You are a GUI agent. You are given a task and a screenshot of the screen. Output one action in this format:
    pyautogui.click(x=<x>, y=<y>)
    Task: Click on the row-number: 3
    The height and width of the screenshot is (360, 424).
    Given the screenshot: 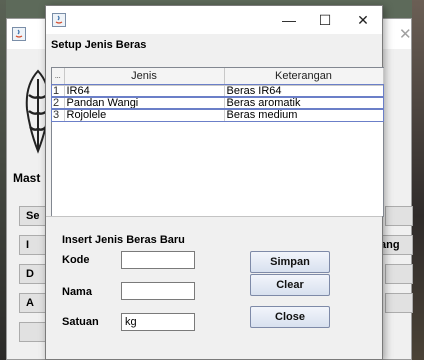 What is the action you would take?
    pyautogui.click(x=58, y=115)
    